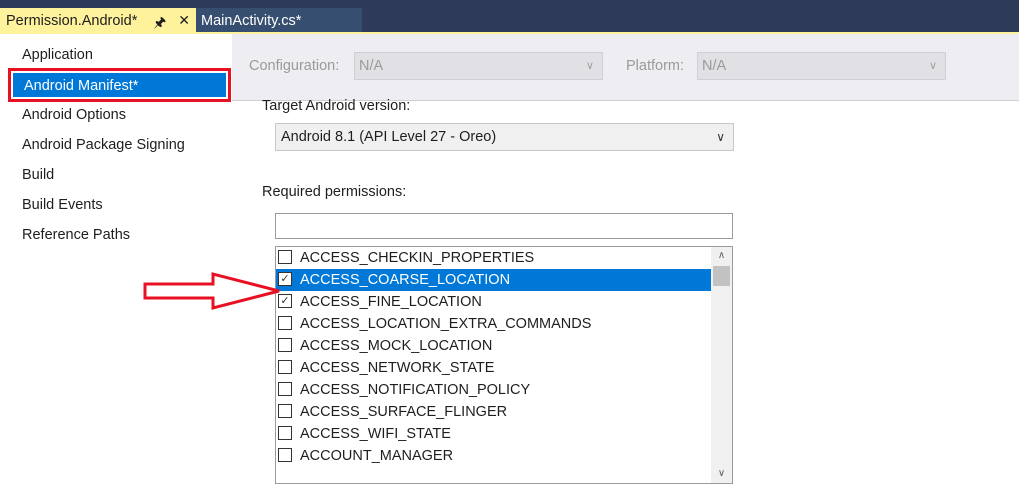 This screenshot has width=1019, height=484. I want to click on permission-row: ACCESS_NETWORK_STATE, so click(493, 368).